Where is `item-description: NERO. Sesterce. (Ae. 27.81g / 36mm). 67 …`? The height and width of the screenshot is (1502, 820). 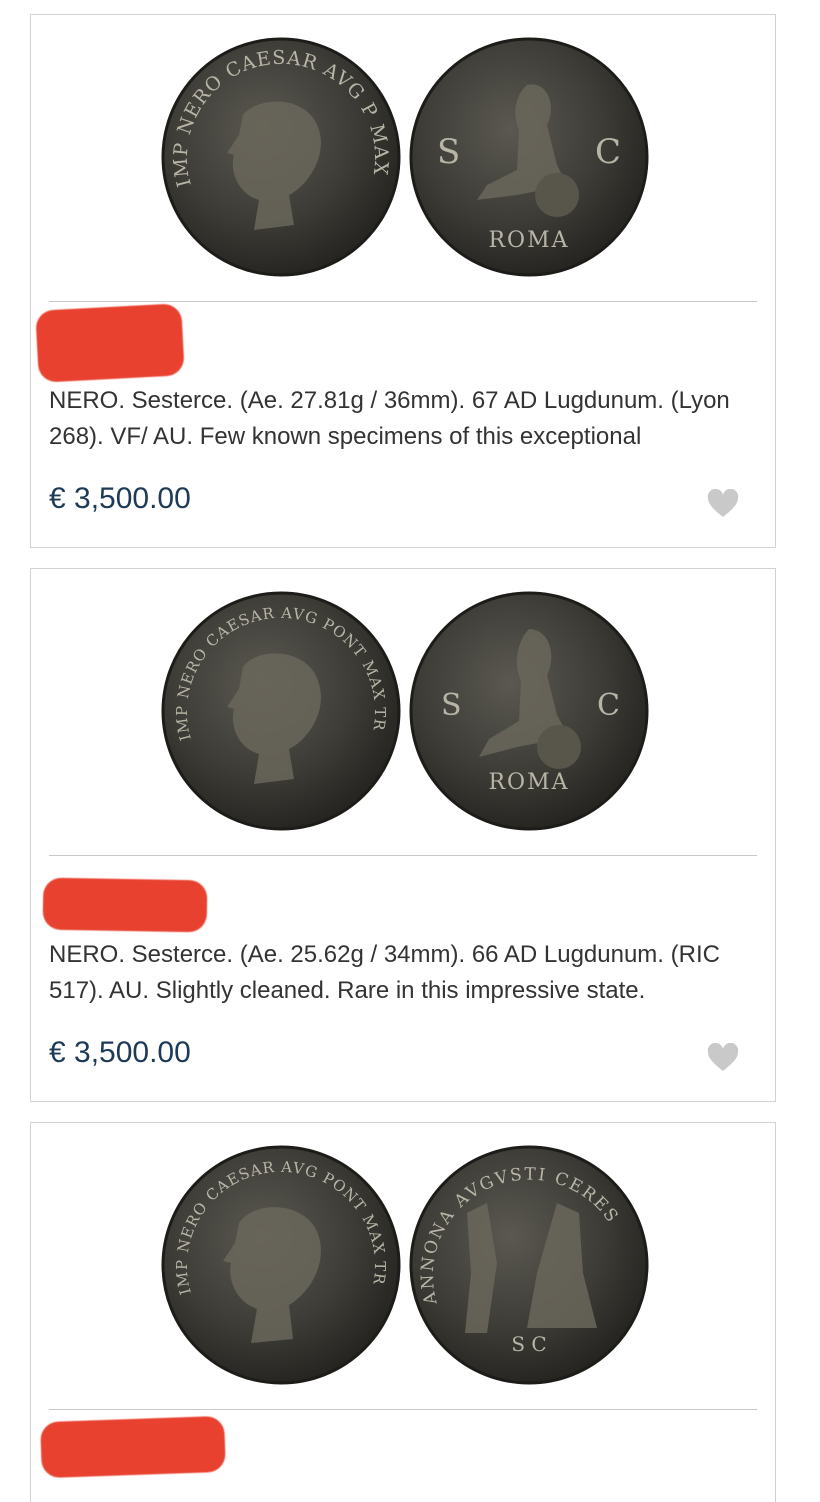 item-description: NERO. Sesterce. (Ae. 27.81g / 36mm). 67 … is located at coordinates (400, 419).